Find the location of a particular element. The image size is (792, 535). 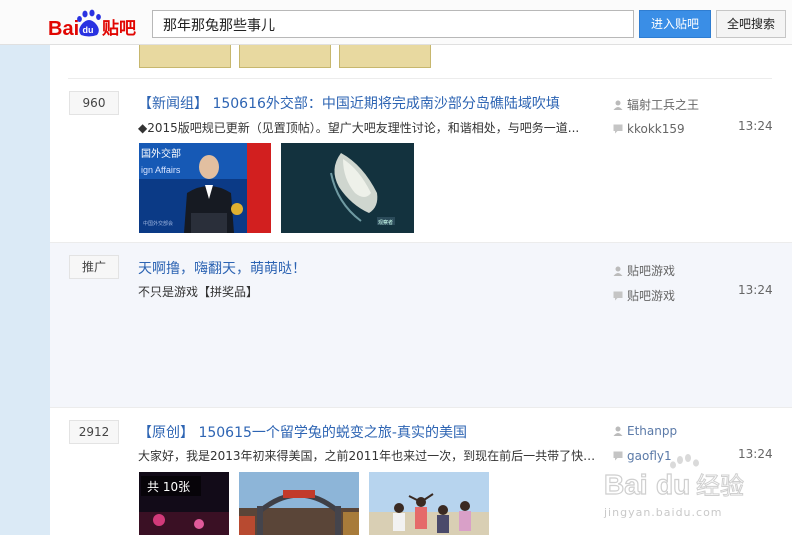

post-image-spokesperson: 国外交部 ign Affairs 中国外交部会 is located at coordinates (205, 188).